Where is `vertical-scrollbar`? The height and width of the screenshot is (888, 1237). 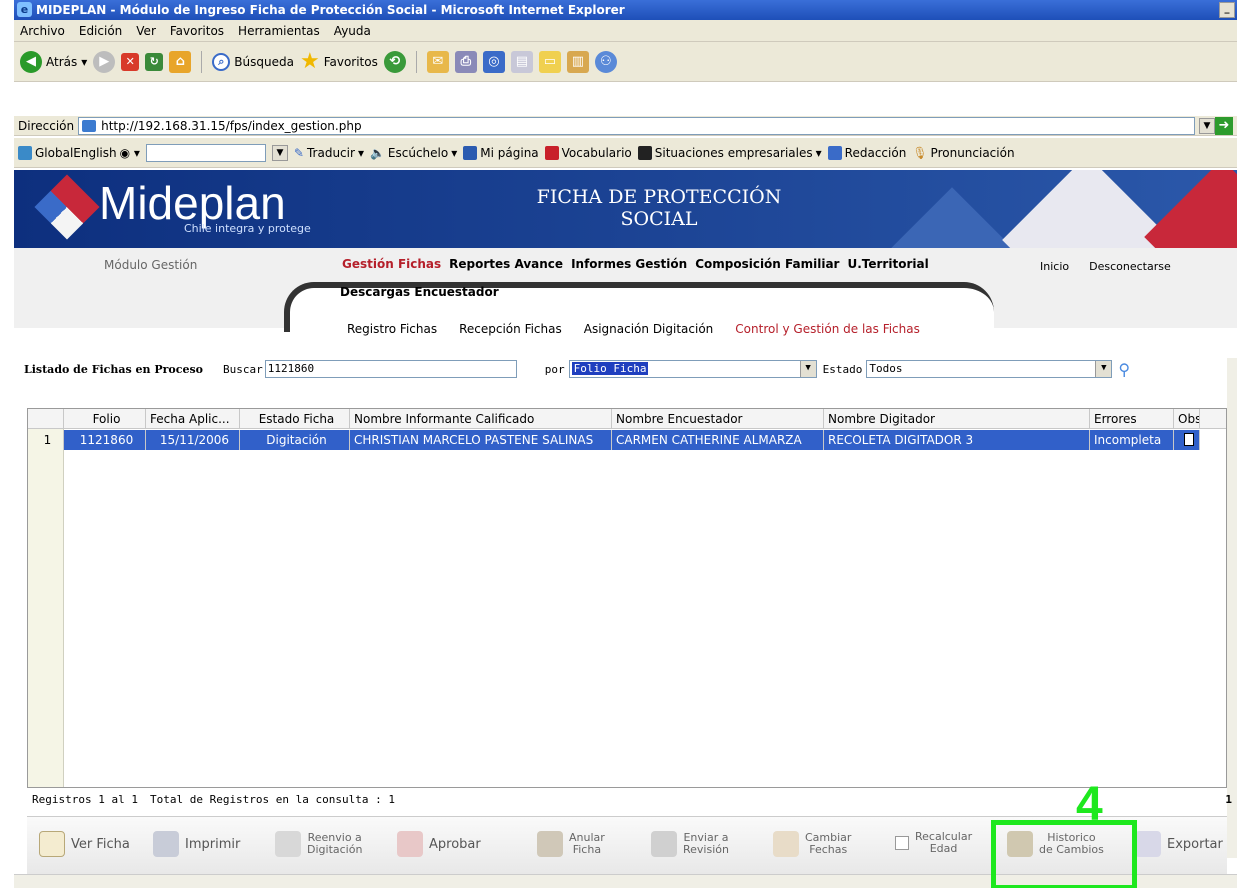
vertical-scrollbar is located at coordinates (1232, 608).